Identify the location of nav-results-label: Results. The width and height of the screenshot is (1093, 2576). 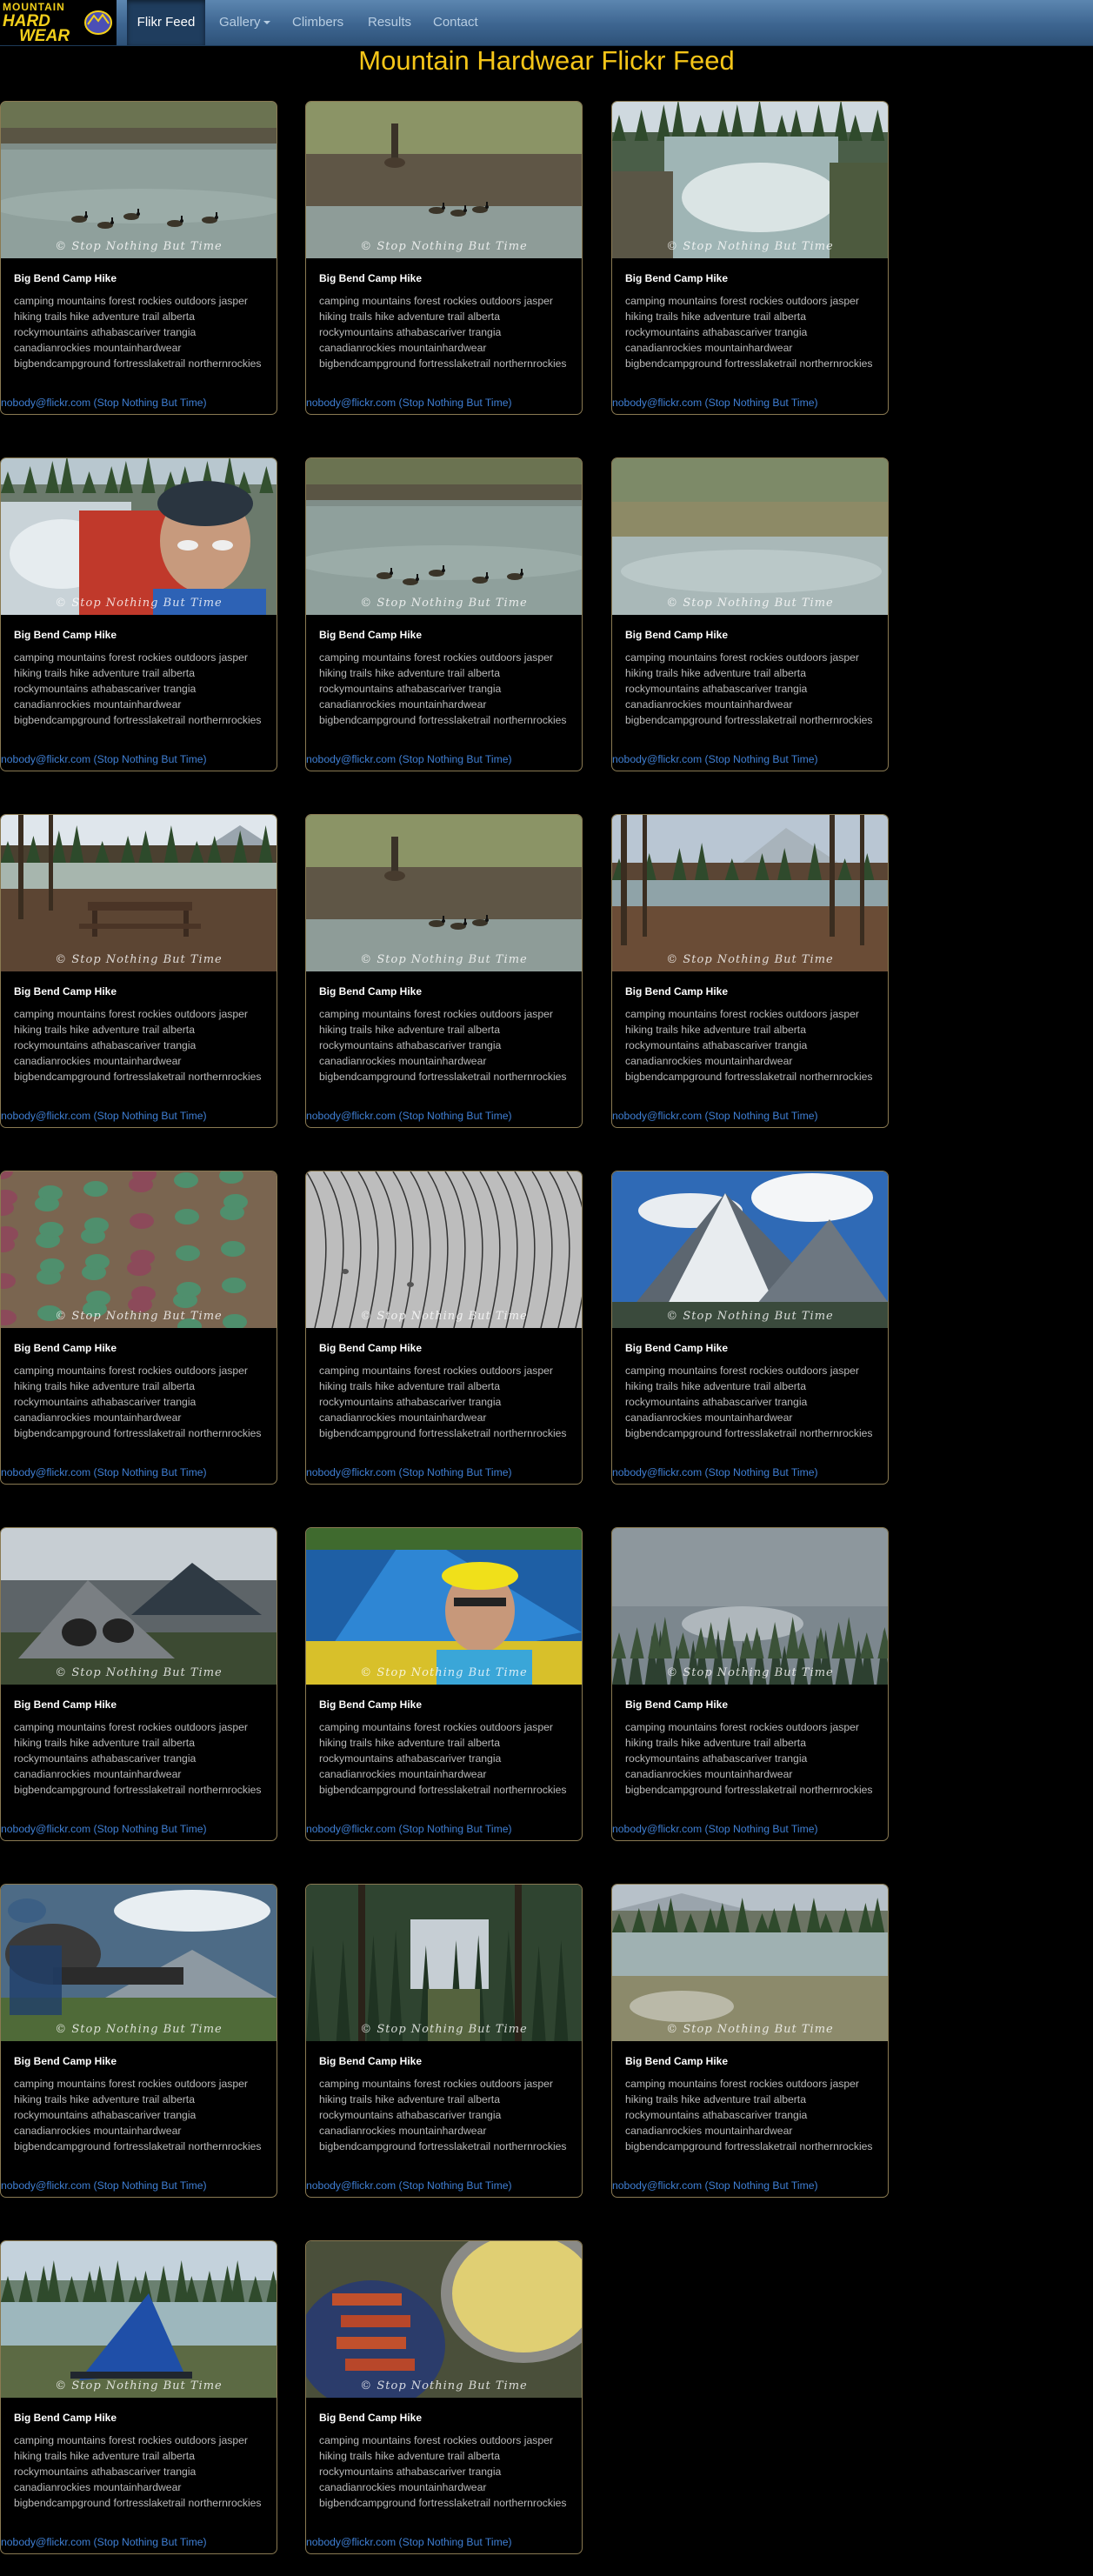
(390, 22).